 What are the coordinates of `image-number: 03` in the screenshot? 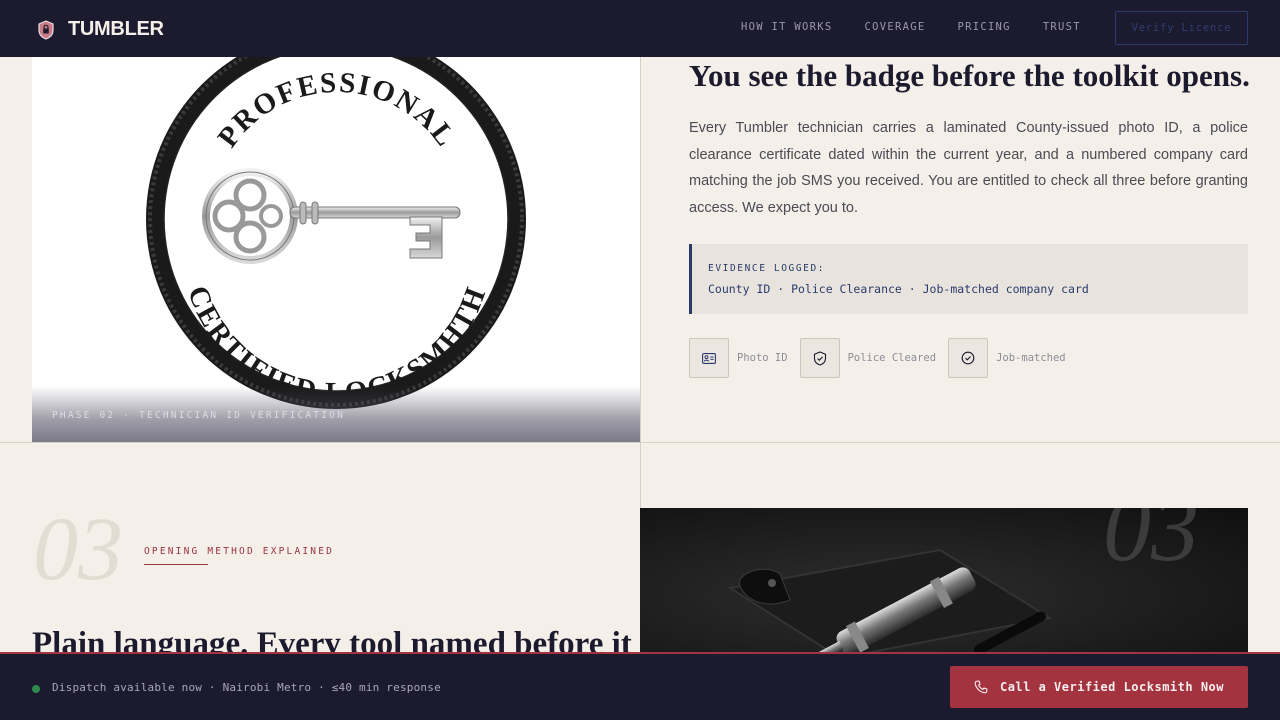 It's located at (1151, 544).